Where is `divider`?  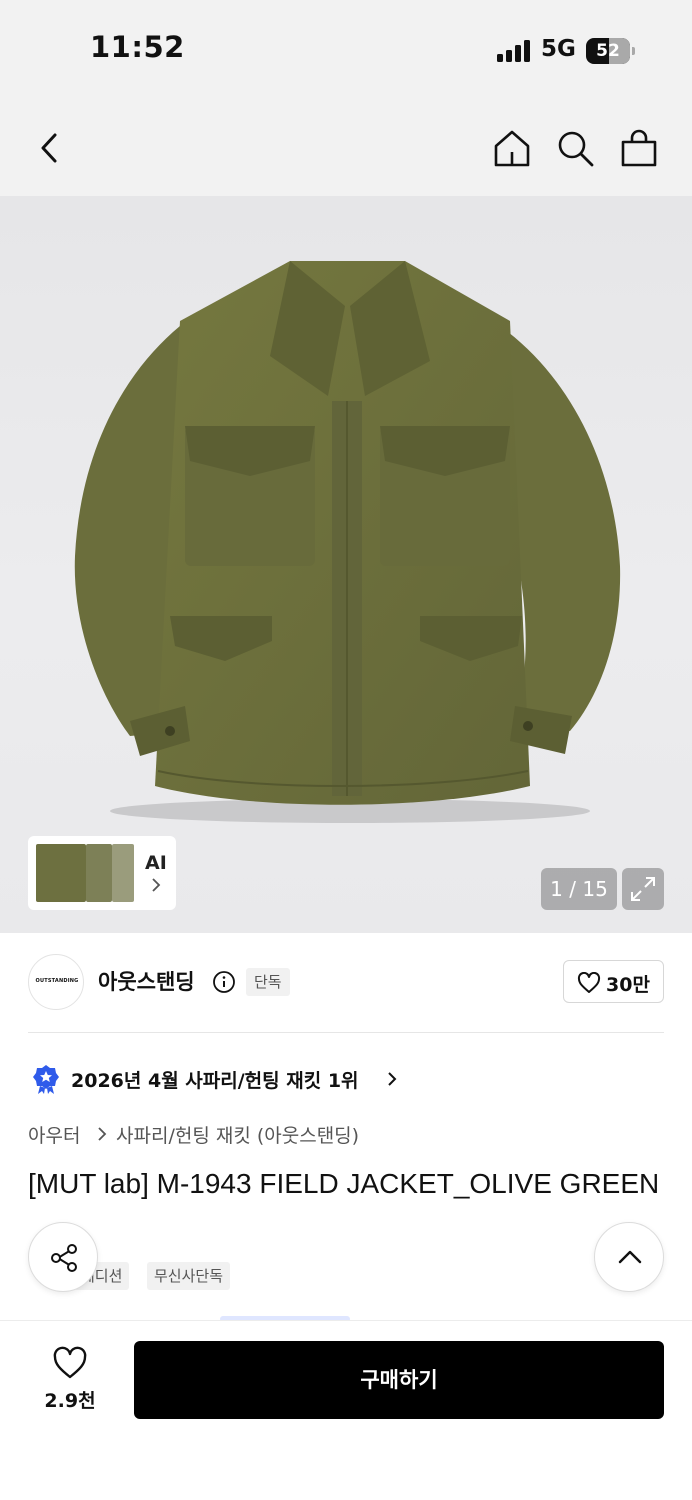
divider is located at coordinates (346, 1032).